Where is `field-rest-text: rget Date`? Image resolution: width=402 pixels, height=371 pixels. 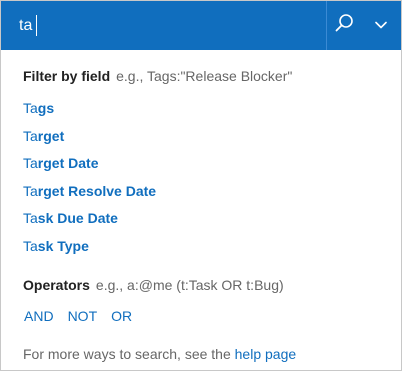 field-rest-text: rget Date is located at coordinates (68, 163).